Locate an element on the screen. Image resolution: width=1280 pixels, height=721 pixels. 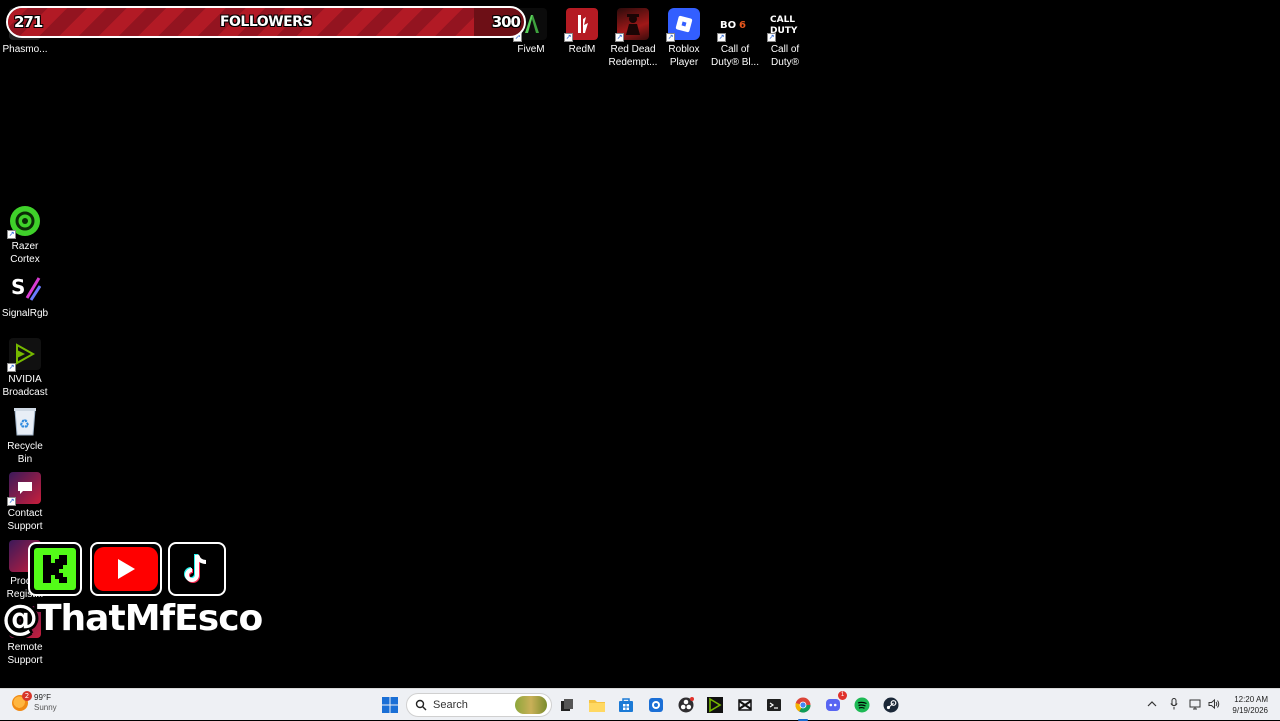
weather-condition: Sunny is located at coordinates (45, 707).